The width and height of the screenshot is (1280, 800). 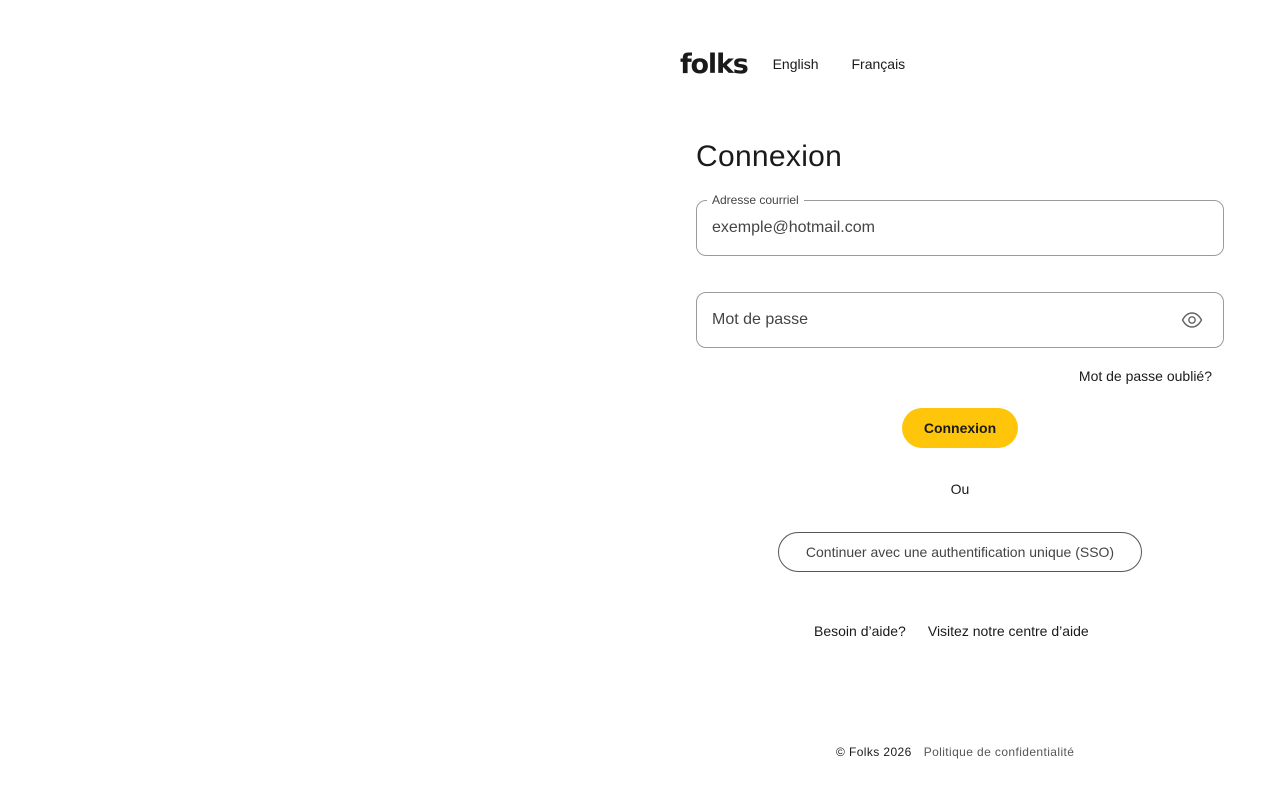 I want to click on password-field, so click(x=960, y=320).